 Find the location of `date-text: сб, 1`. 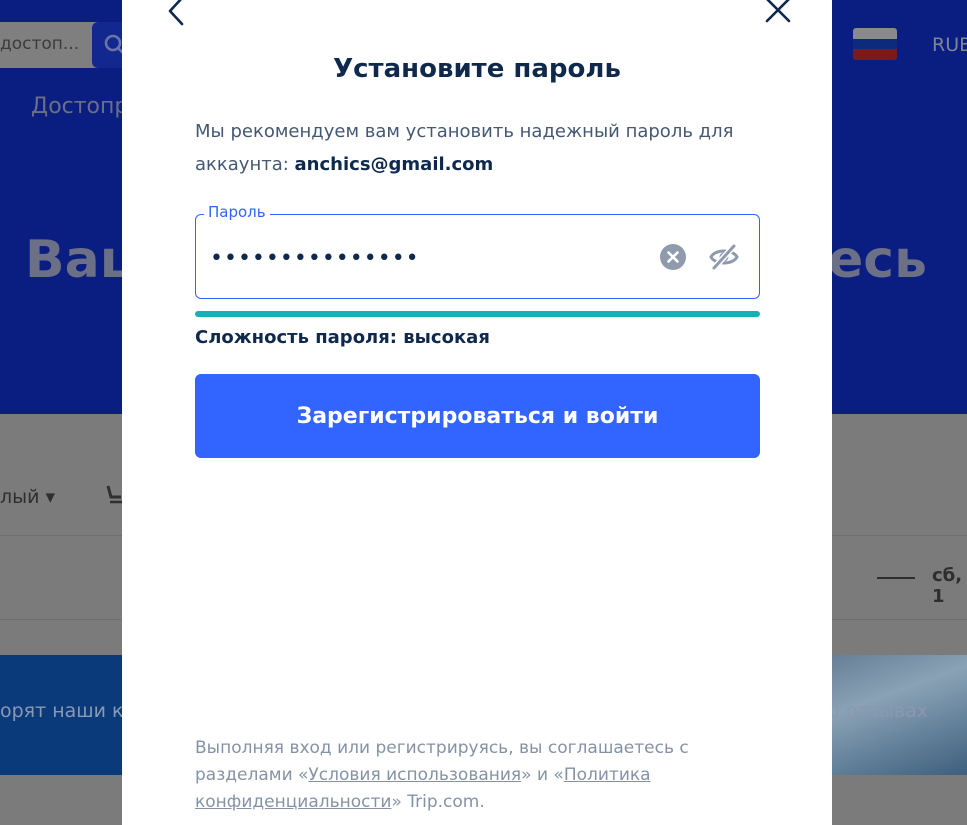

date-text: сб, 1 is located at coordinates (949, 586).